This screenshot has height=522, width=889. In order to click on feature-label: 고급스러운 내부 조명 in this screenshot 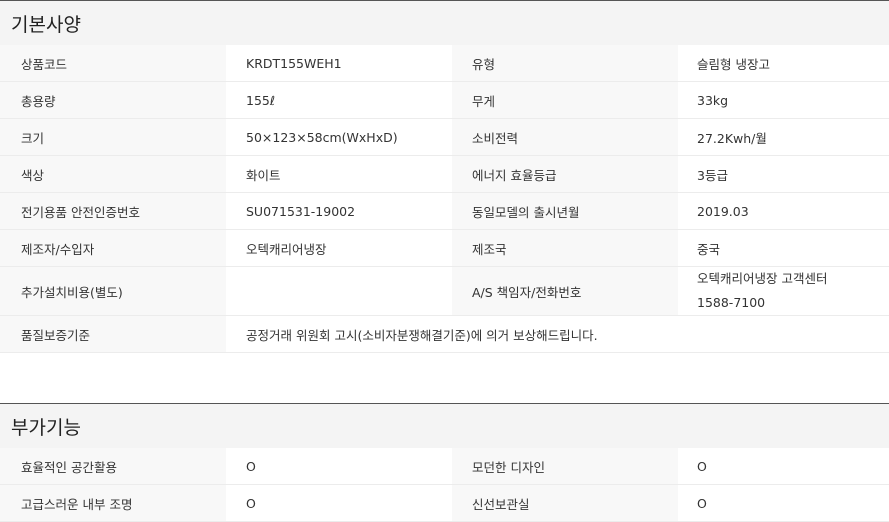, I will do `click(113, 503)`.